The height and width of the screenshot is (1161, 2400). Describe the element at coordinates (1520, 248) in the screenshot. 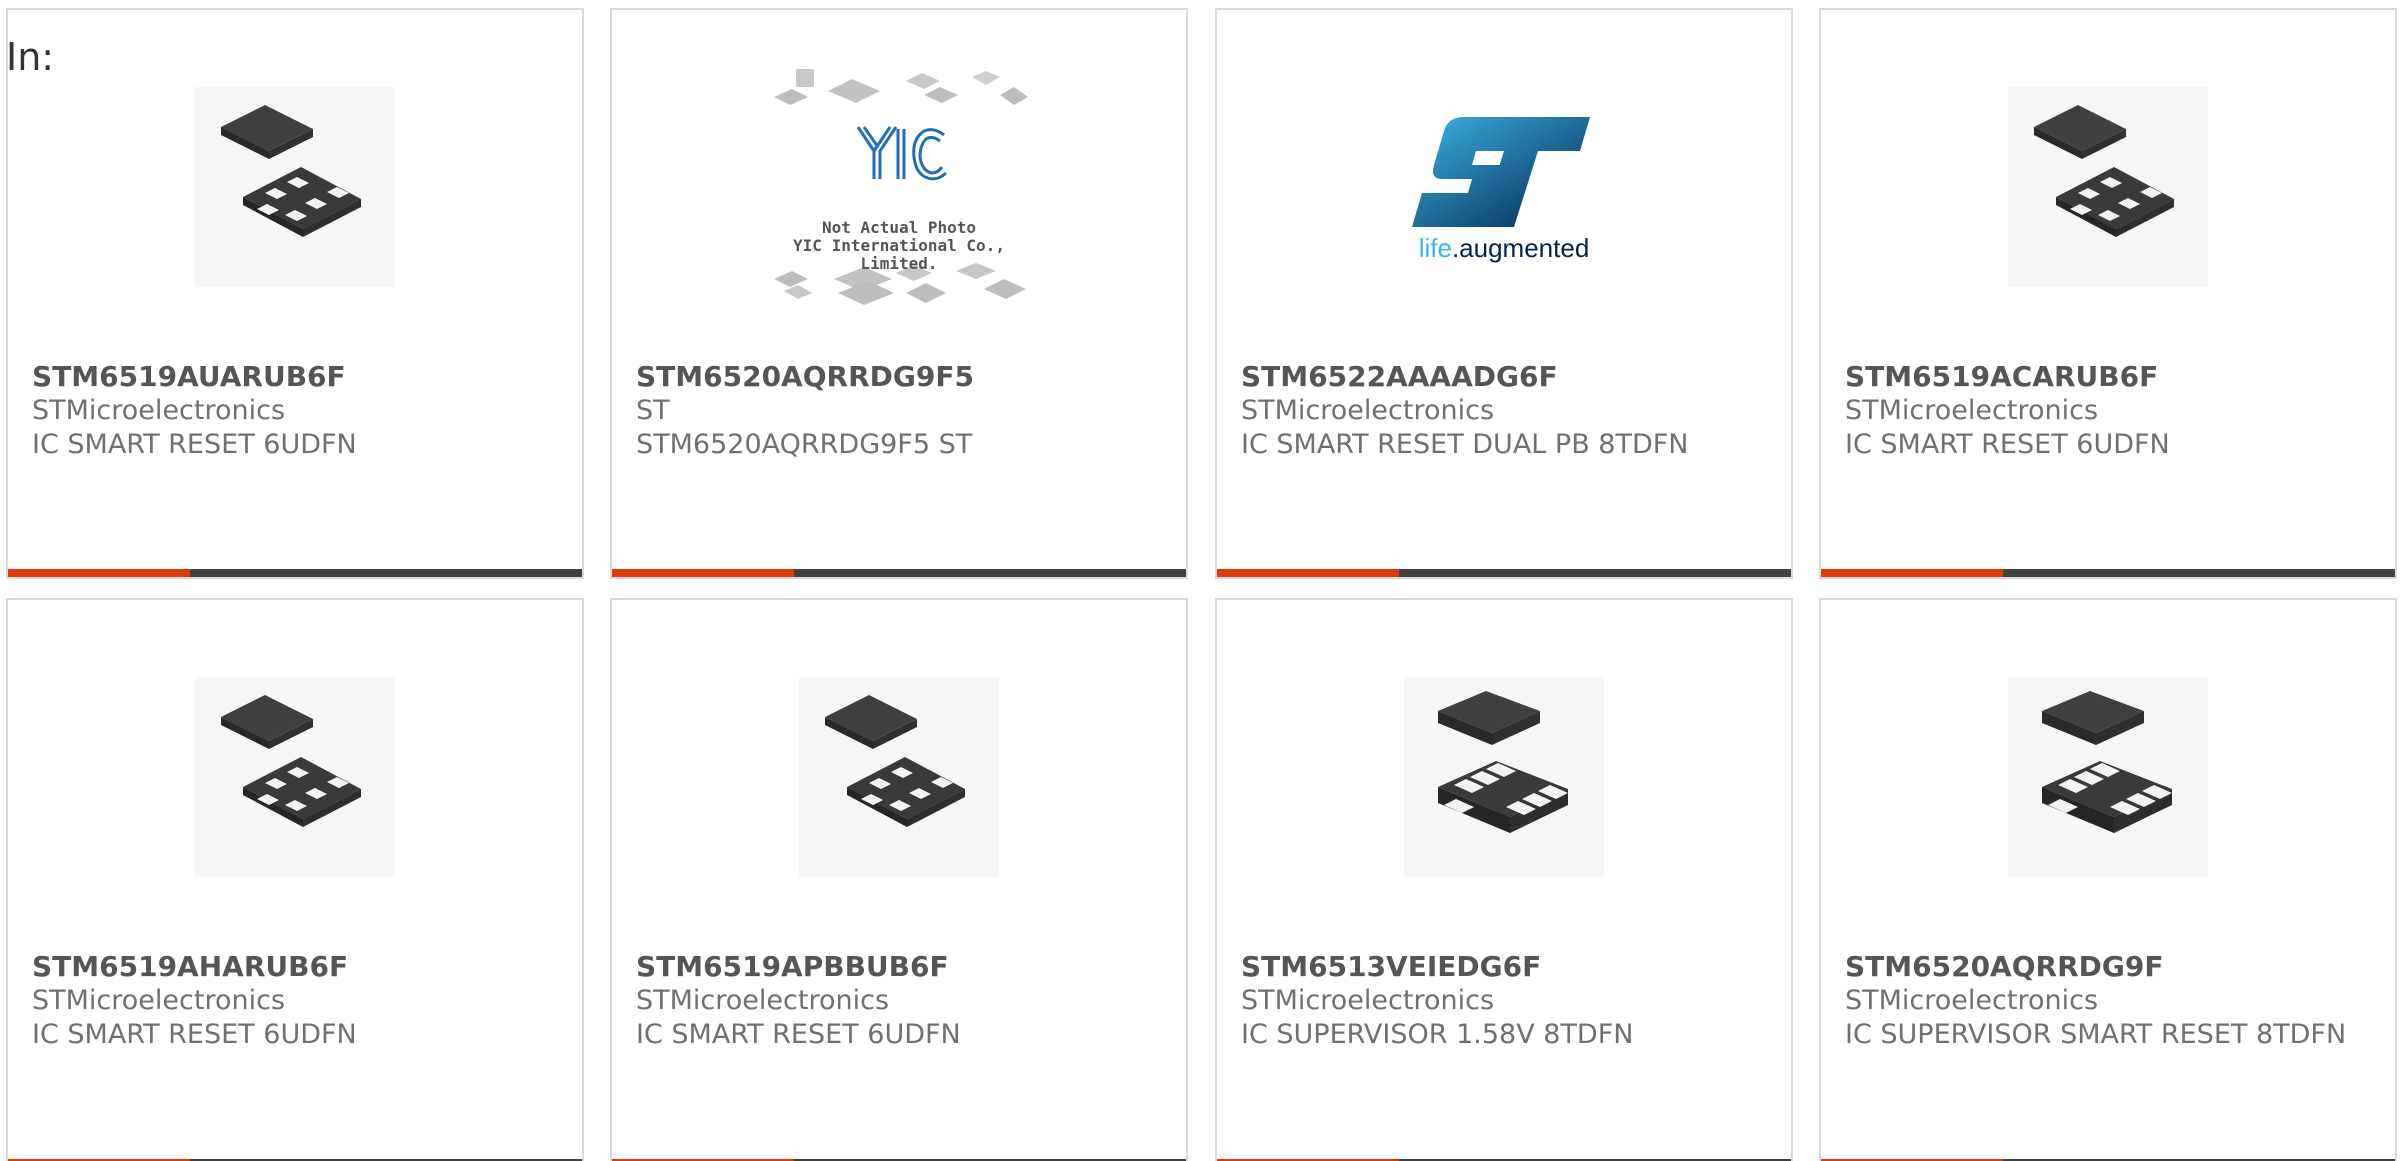

I see `st-tagline-augmented: .augmented` at that location.